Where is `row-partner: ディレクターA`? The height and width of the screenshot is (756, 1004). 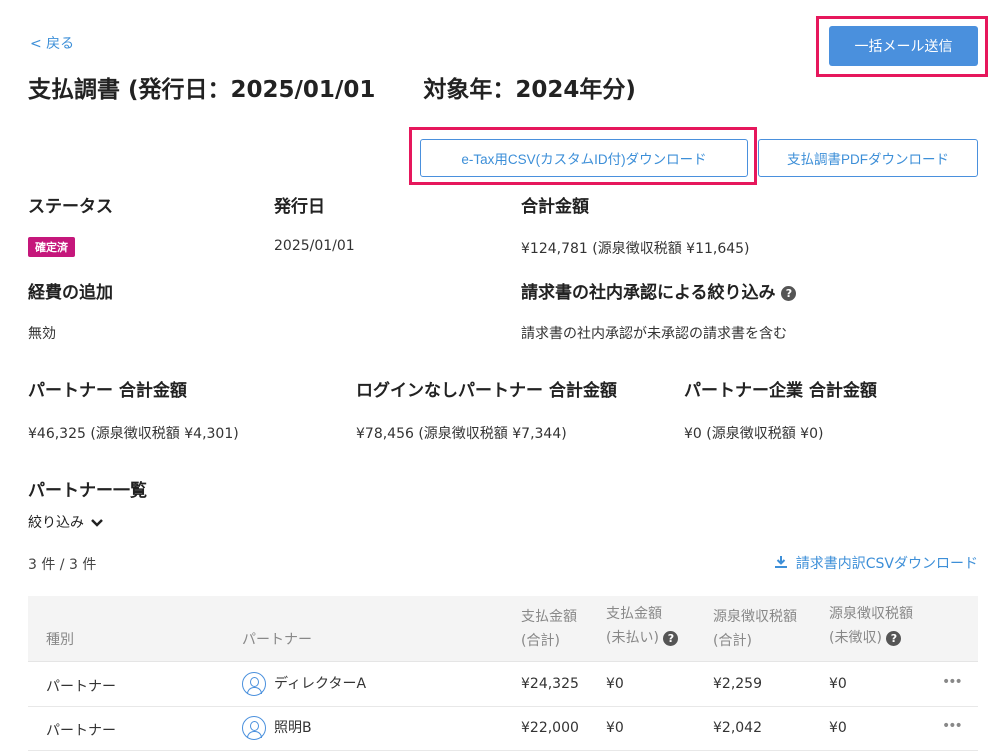
row-partner: ディレクターA is located at coordinates (304, 684).